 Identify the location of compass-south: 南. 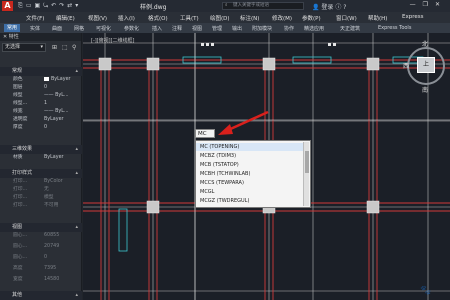
(425, 89).